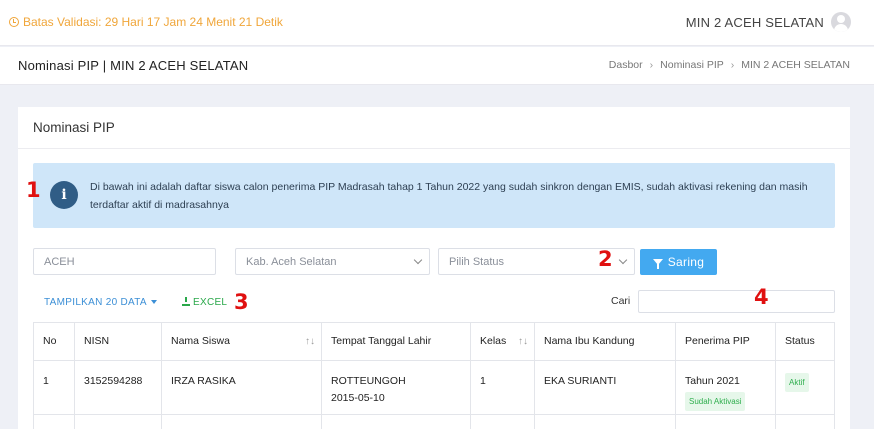  Describe the element at coordinates (712, 381) in the screenshot. I see `pip-year: Tahun 2021` at that location.